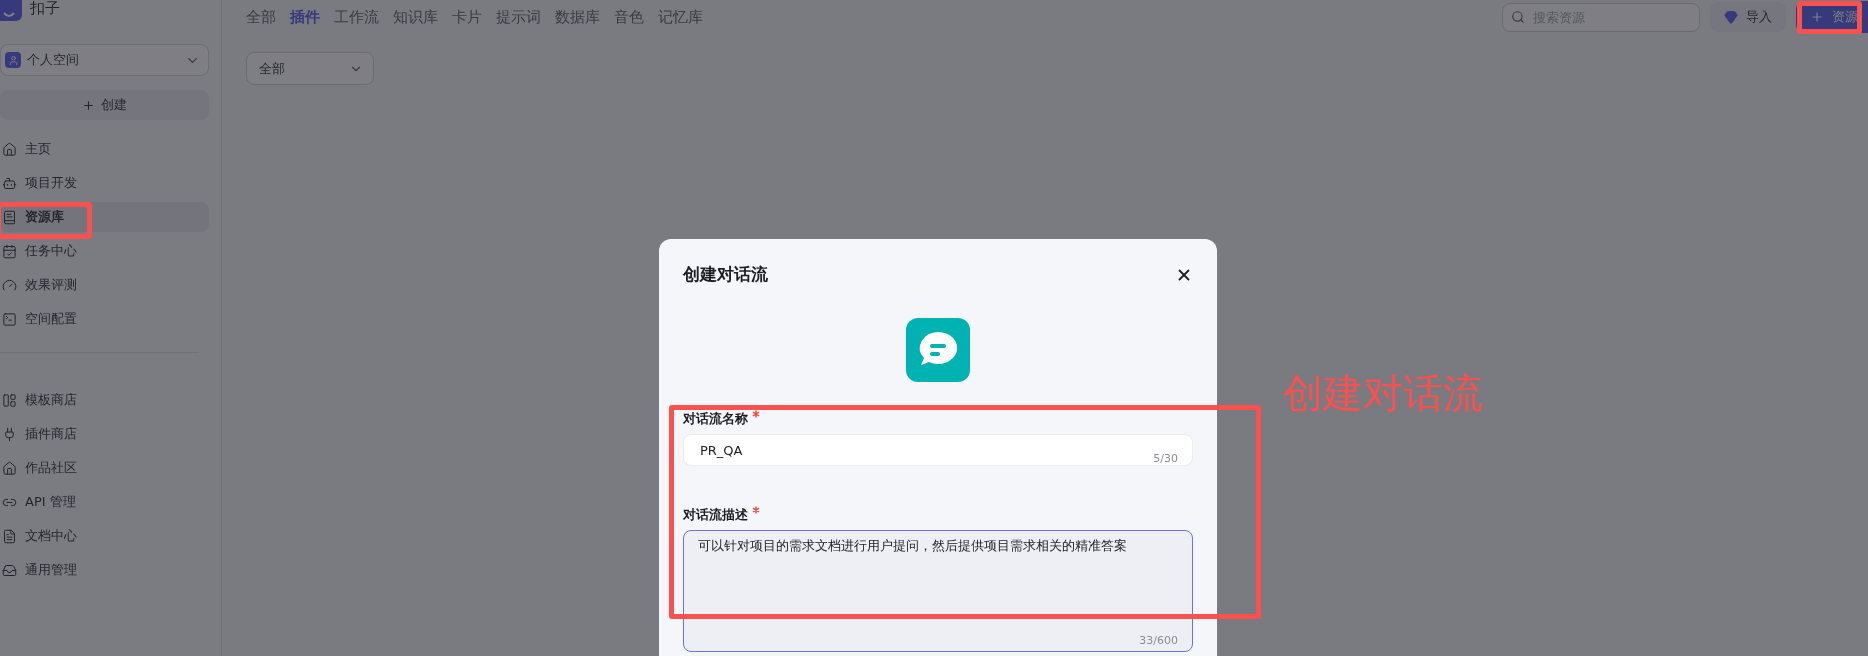 Image resolution: width=1868 pixels, height=656 pixels. What do you see at coordinates (9, 183) in the screenshot?
I see `robot-face-icon` at bounding box center [9, 183].